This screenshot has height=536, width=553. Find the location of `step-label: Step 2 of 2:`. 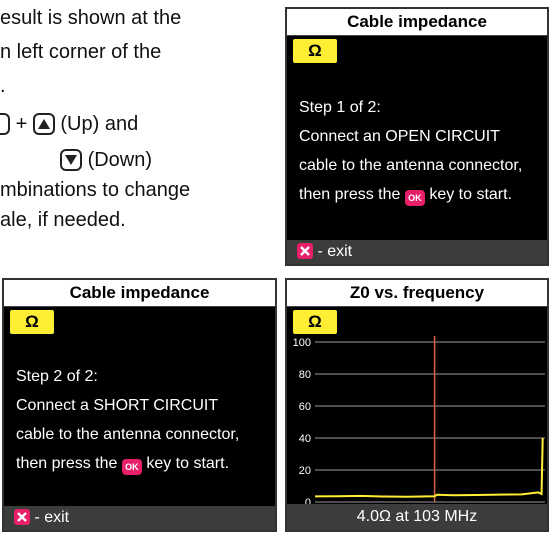

step-label: Step 2 of 2: is located at coordinates (57, 376).